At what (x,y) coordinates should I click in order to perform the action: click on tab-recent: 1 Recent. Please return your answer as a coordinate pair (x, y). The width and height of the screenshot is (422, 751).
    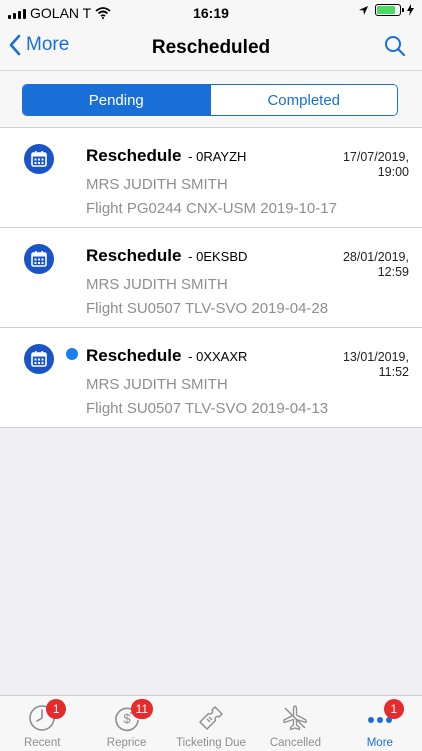
    Looking at the image, I should click on (42, 723).